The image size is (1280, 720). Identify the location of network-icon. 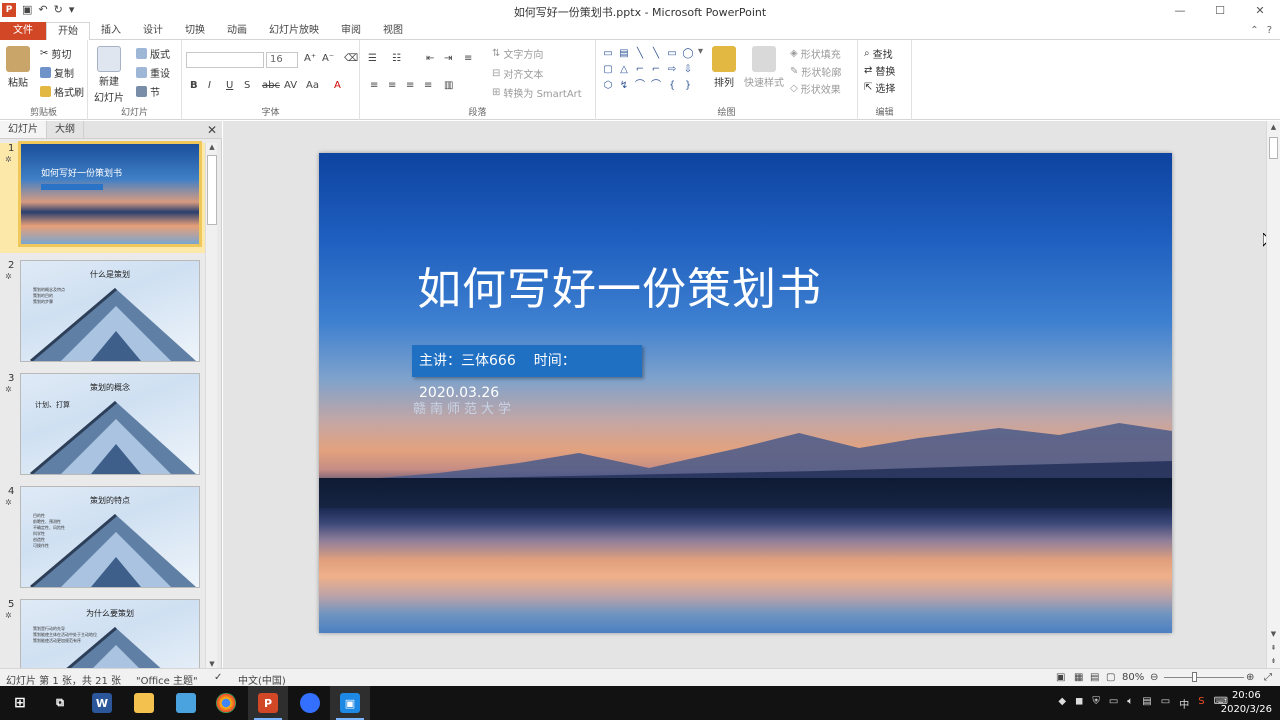
(186, 703).